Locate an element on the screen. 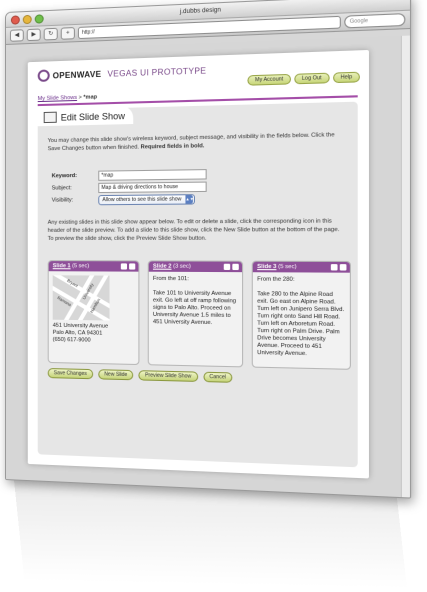 The width and height of the screenshot is (427, 592). breadcrumb-my-slide-shows: My Slide Shows is located at coordinates (57, 98).